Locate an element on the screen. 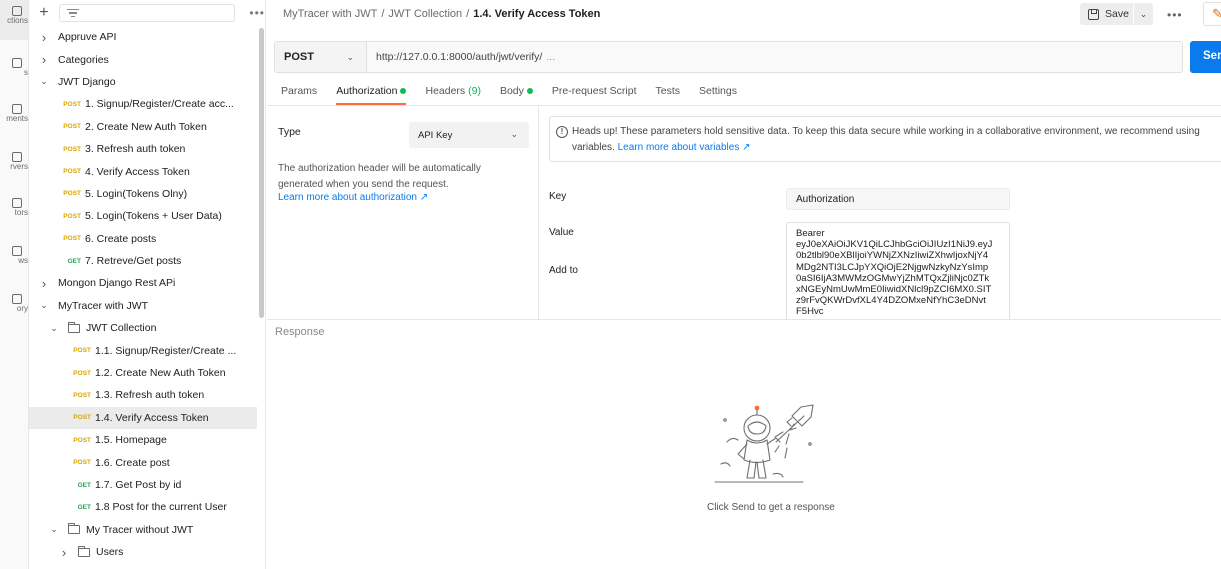  sidebar-request-item: POST 2. Create New Auth Token is located at coordinates (143, 127).